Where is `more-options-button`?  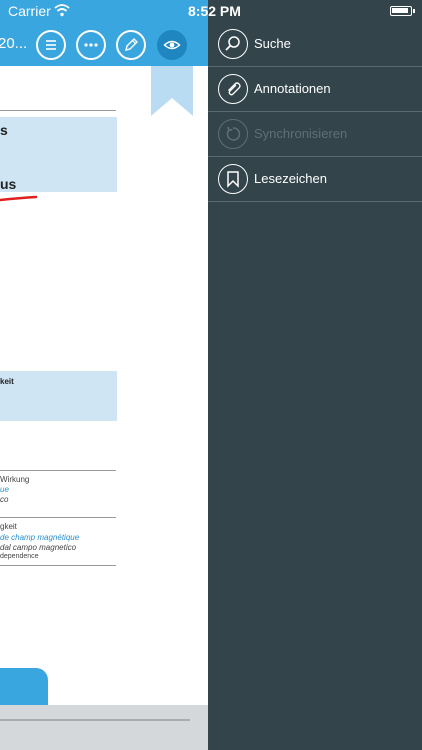
more-options-button is located at coordinates (91, 45).